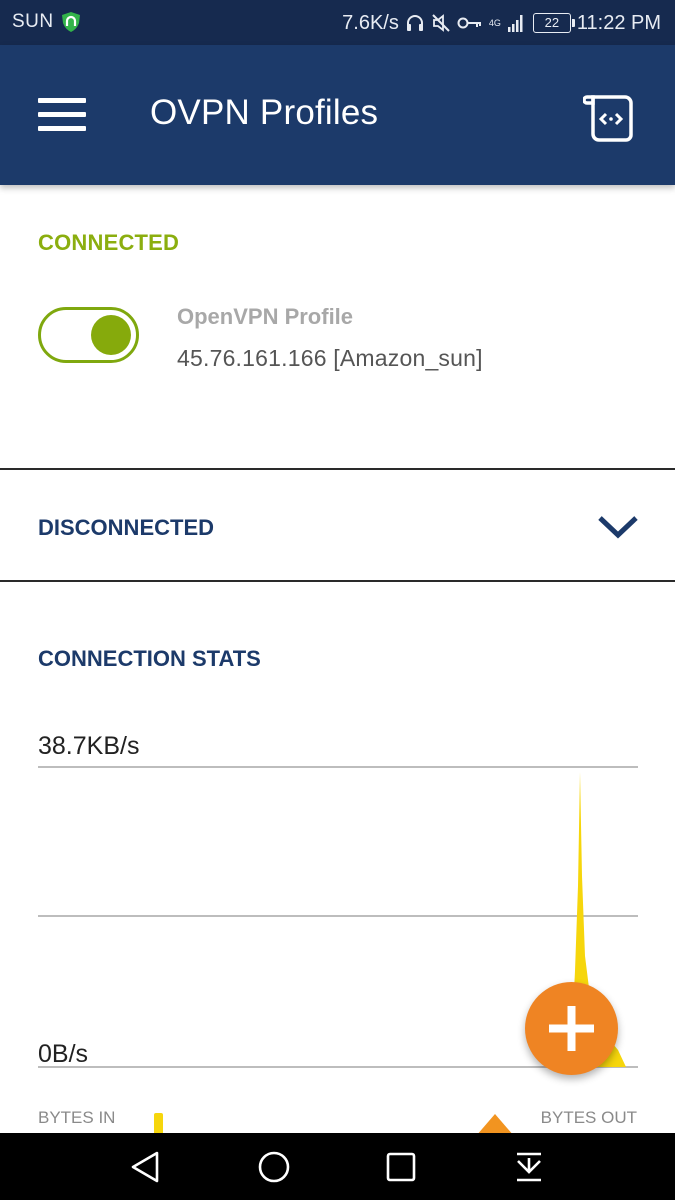 The width and height of the screenshot is (675, 1200). I want to click on connection-toggle, so click(88, 335).